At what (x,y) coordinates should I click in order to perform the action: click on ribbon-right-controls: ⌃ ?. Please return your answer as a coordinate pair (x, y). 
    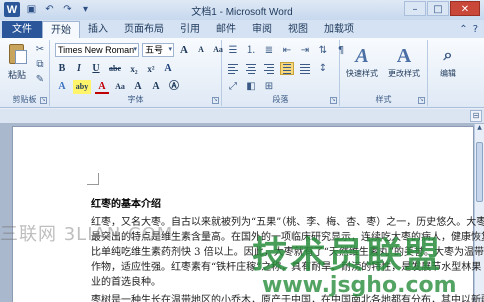
    Looking at the image, I should click on (471, 29).